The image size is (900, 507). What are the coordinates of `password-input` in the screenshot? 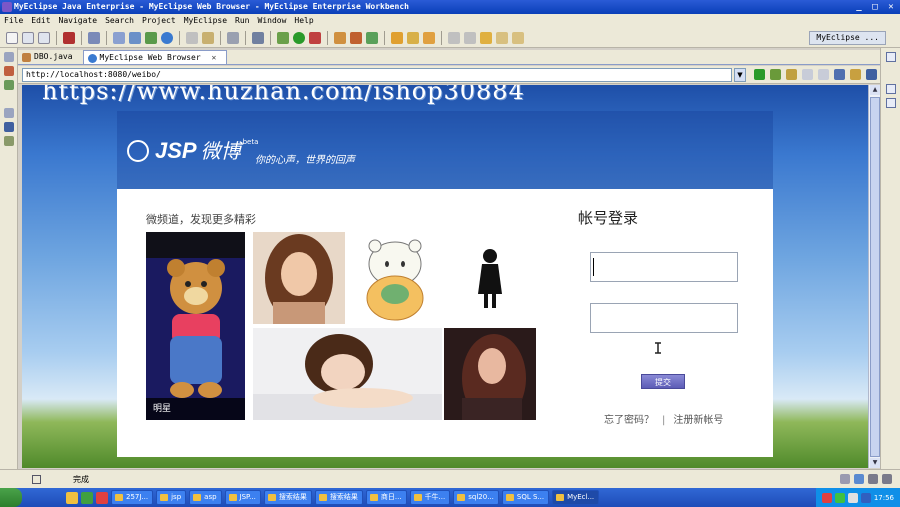 It's located at (664, 318).